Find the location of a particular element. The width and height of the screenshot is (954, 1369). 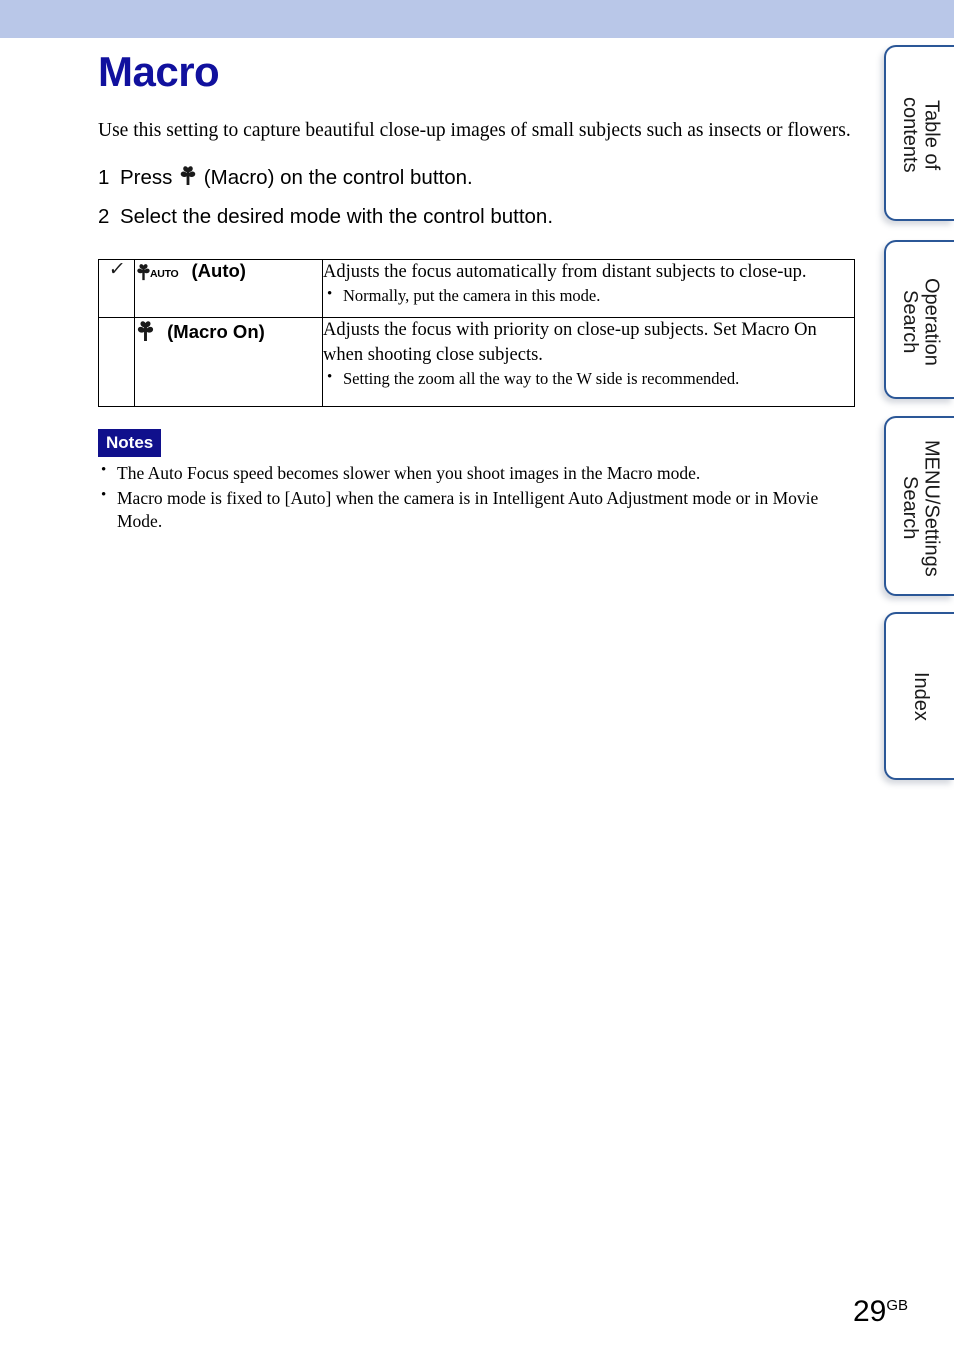

mode-label-cell: AUTO (Auto) is located at coordinates (228, 288).